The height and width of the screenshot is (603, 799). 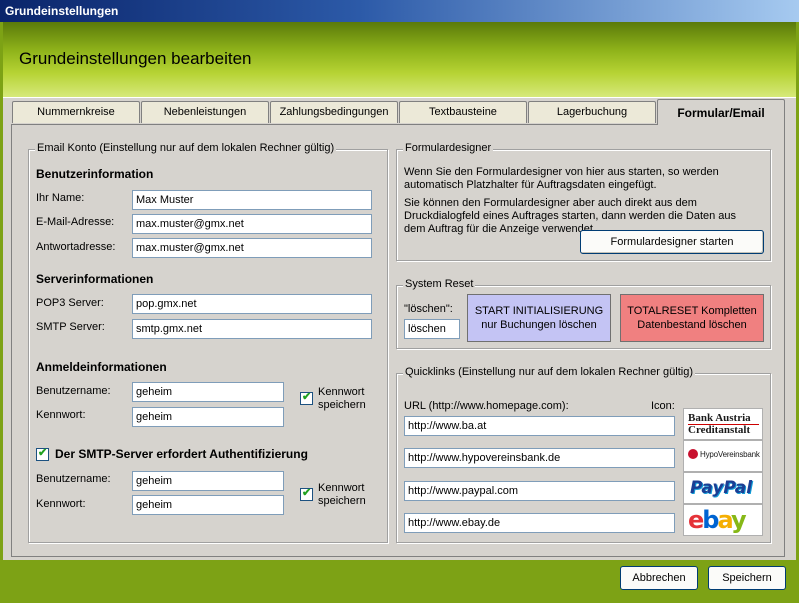 What do you see at coordinates (252, 224) in the screenshot?
I see `email-input` at bounding box center [252, 224].